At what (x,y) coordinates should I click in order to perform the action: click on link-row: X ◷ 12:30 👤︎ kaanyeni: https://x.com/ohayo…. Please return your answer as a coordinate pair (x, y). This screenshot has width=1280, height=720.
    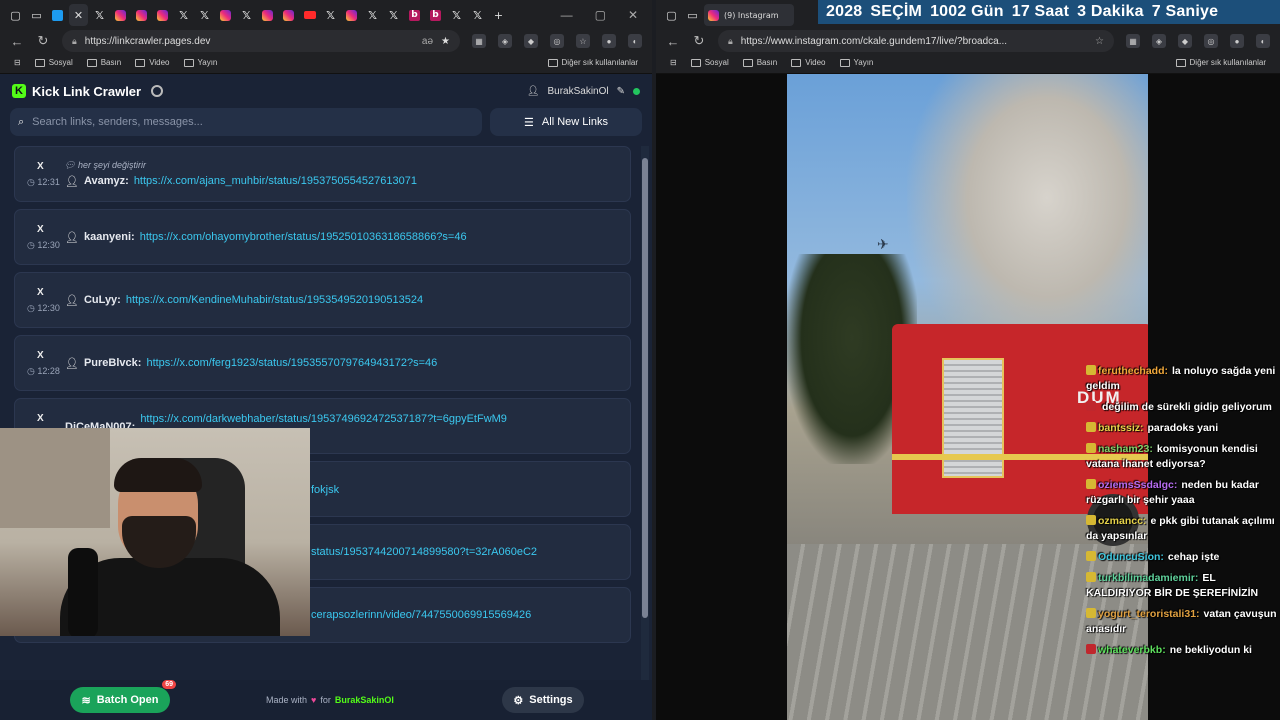
    Looking at the image, I should click on (322, 237).